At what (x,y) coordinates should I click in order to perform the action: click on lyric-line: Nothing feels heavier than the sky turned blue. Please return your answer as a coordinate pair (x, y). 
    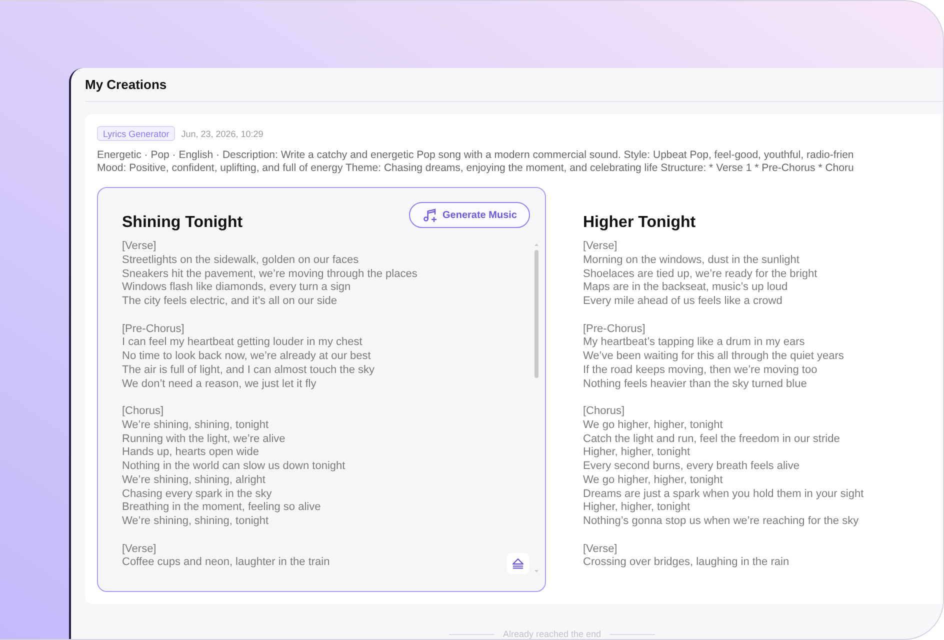
    Looking at the image, I should click on (695, 385).